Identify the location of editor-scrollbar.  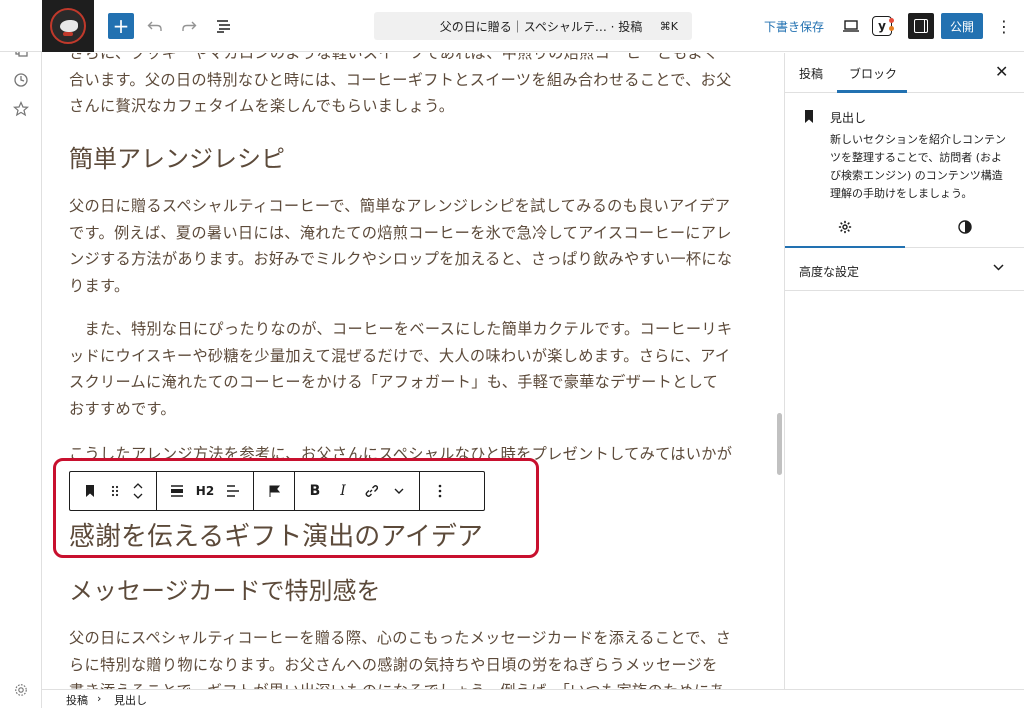
(779, 371).